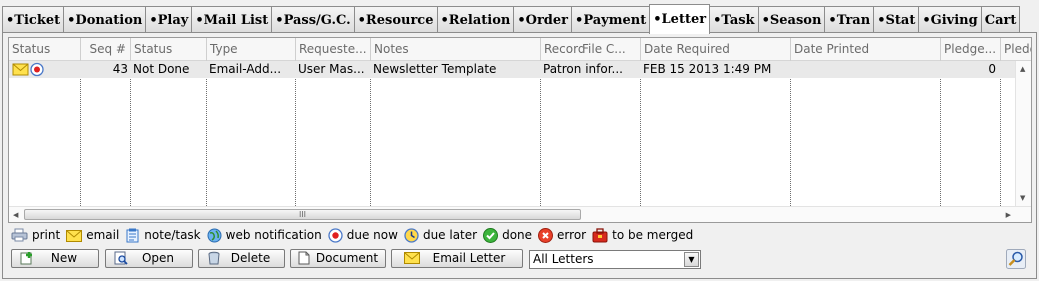  Describe the element at coordinates (734, 19) in the screenshot. I see `tab-task: •Task` at that location.